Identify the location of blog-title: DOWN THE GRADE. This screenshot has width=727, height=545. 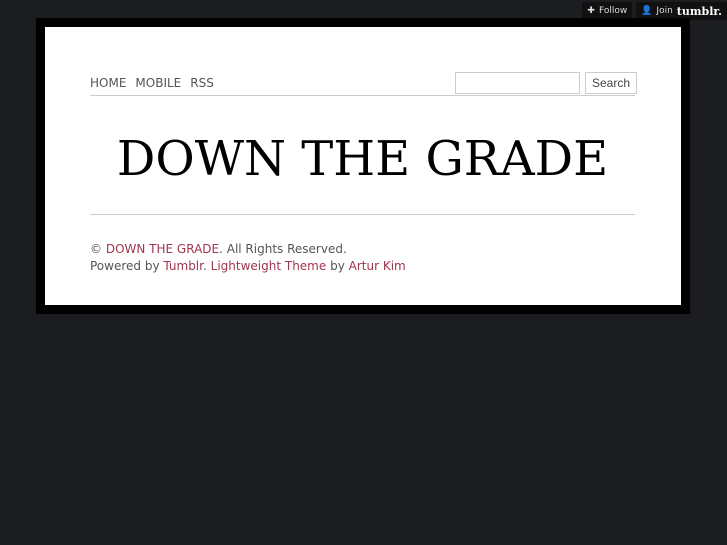
(362, 159).